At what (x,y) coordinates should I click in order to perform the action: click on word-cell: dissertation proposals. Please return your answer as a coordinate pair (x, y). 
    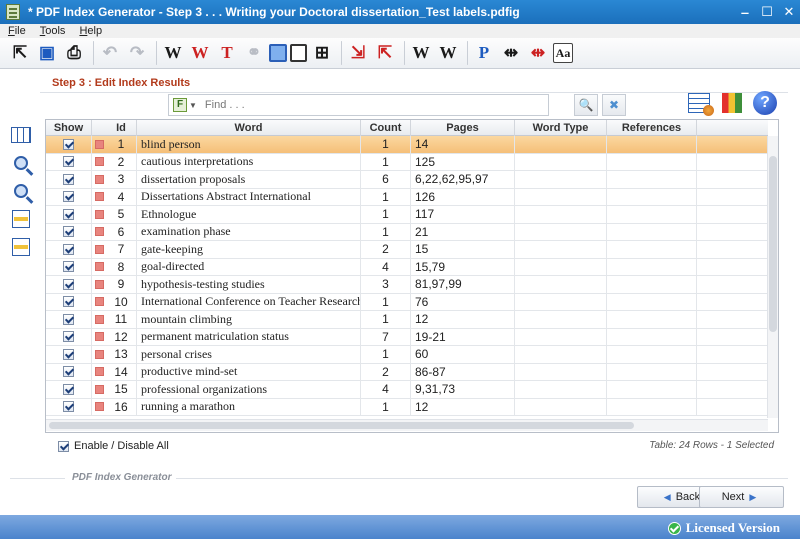
    Looking at the image, I should click on (249, 179).